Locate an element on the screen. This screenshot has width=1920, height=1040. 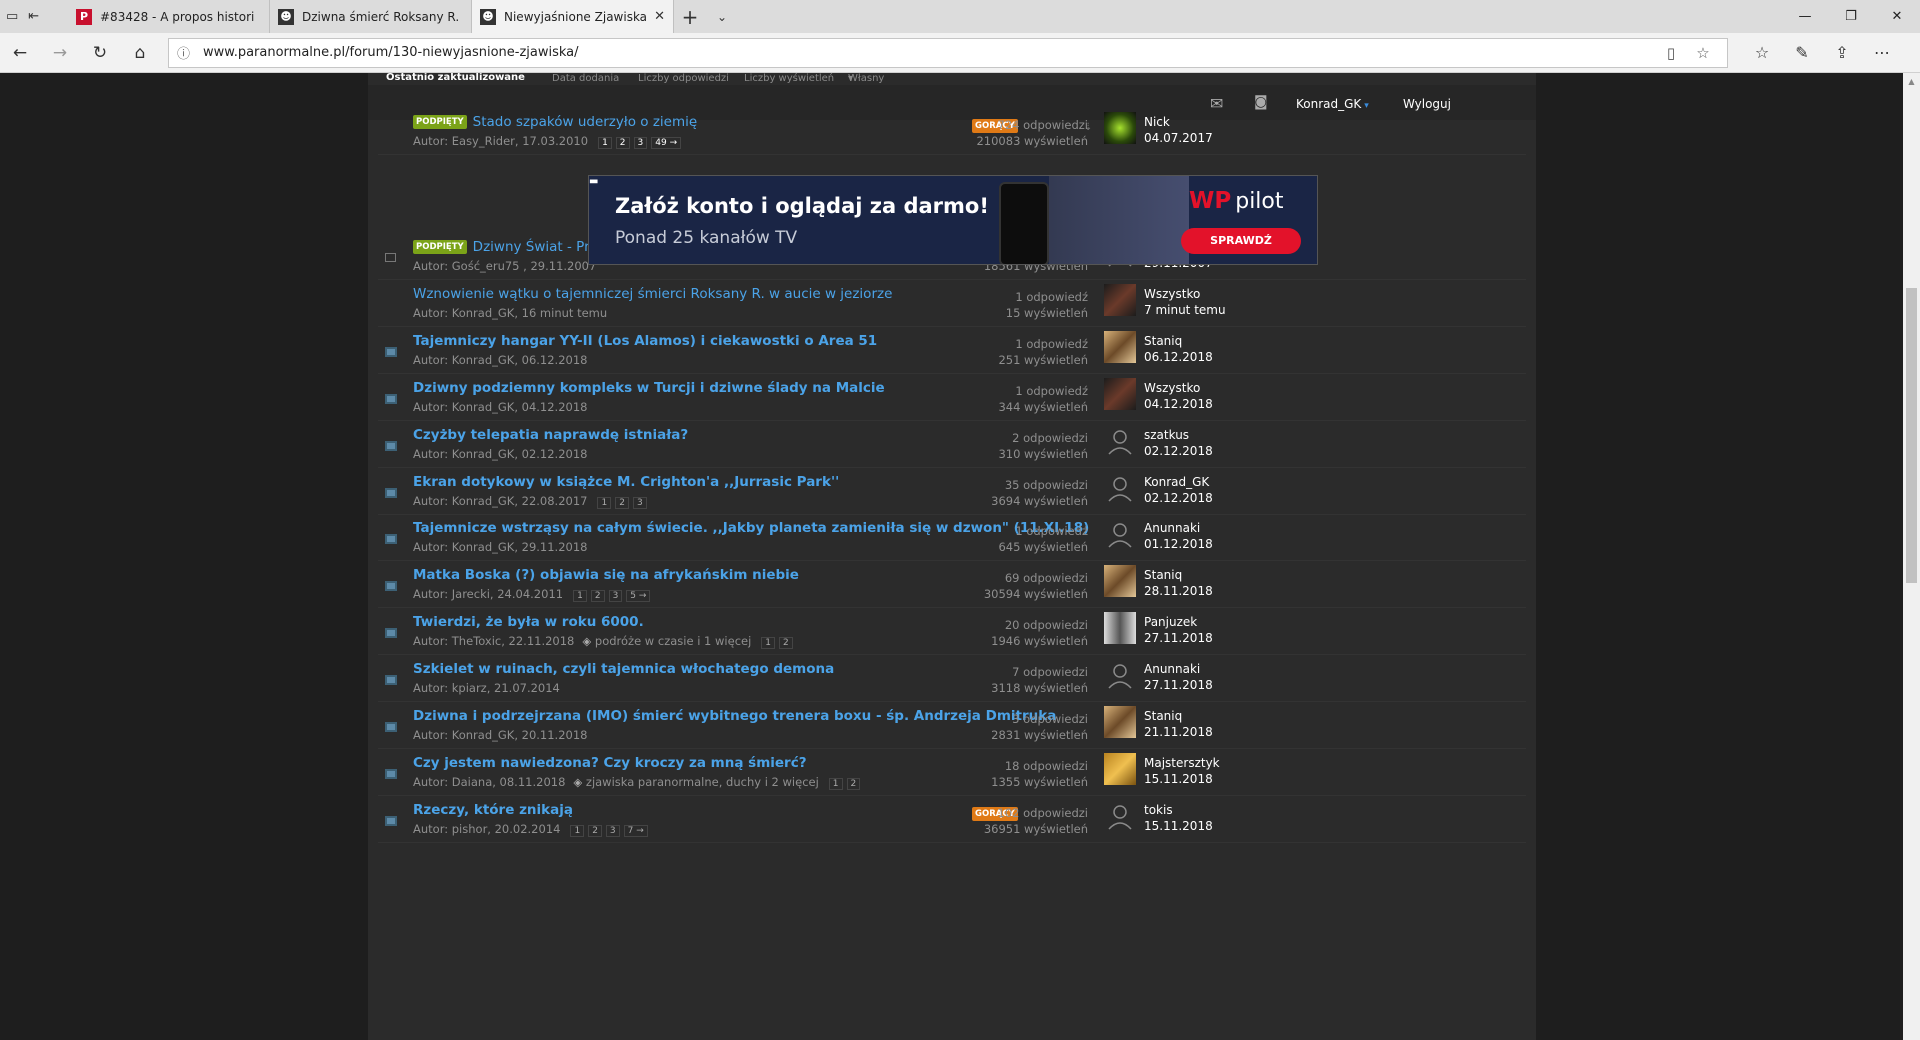
scroll-thumb is located at coordinates (1911, 435).